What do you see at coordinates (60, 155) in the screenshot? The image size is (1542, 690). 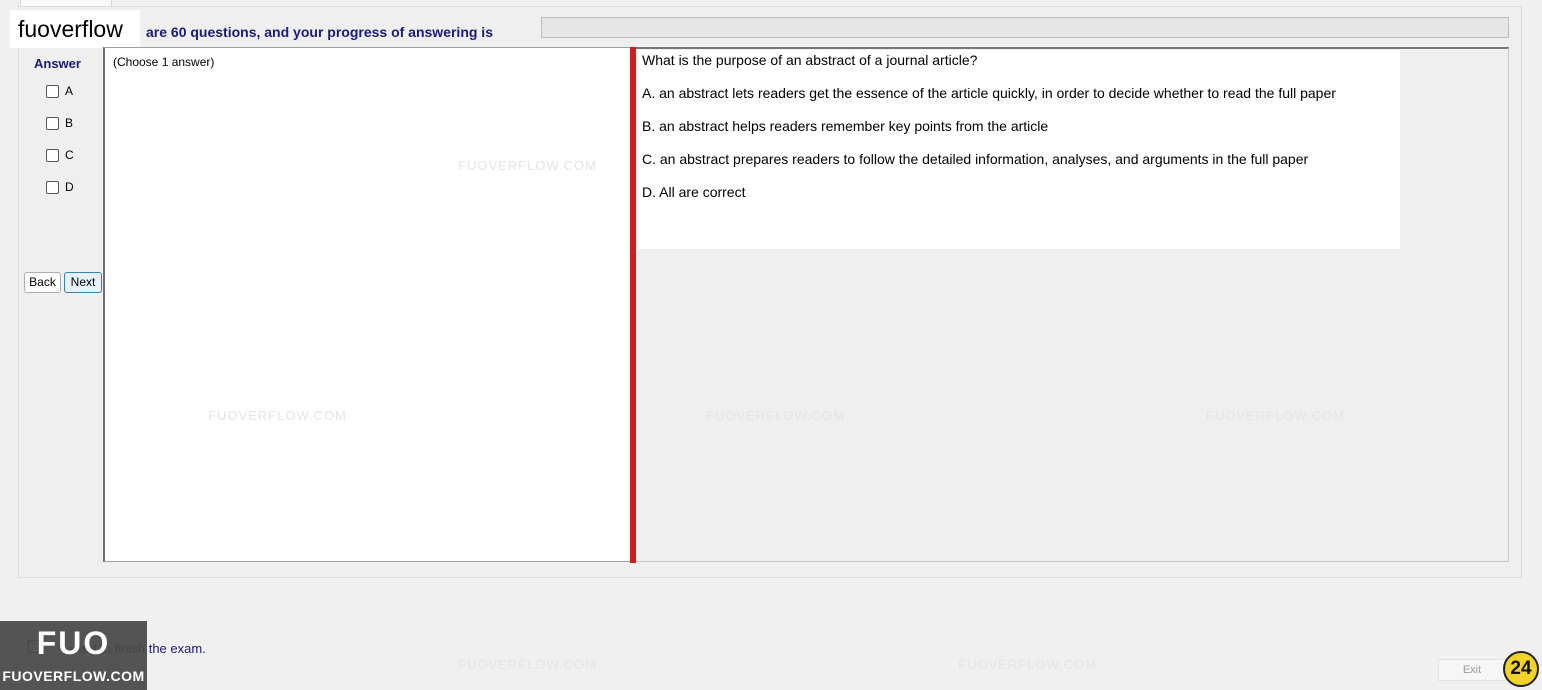 I see `answer-option-c: C` at bounding box center [60, 155].